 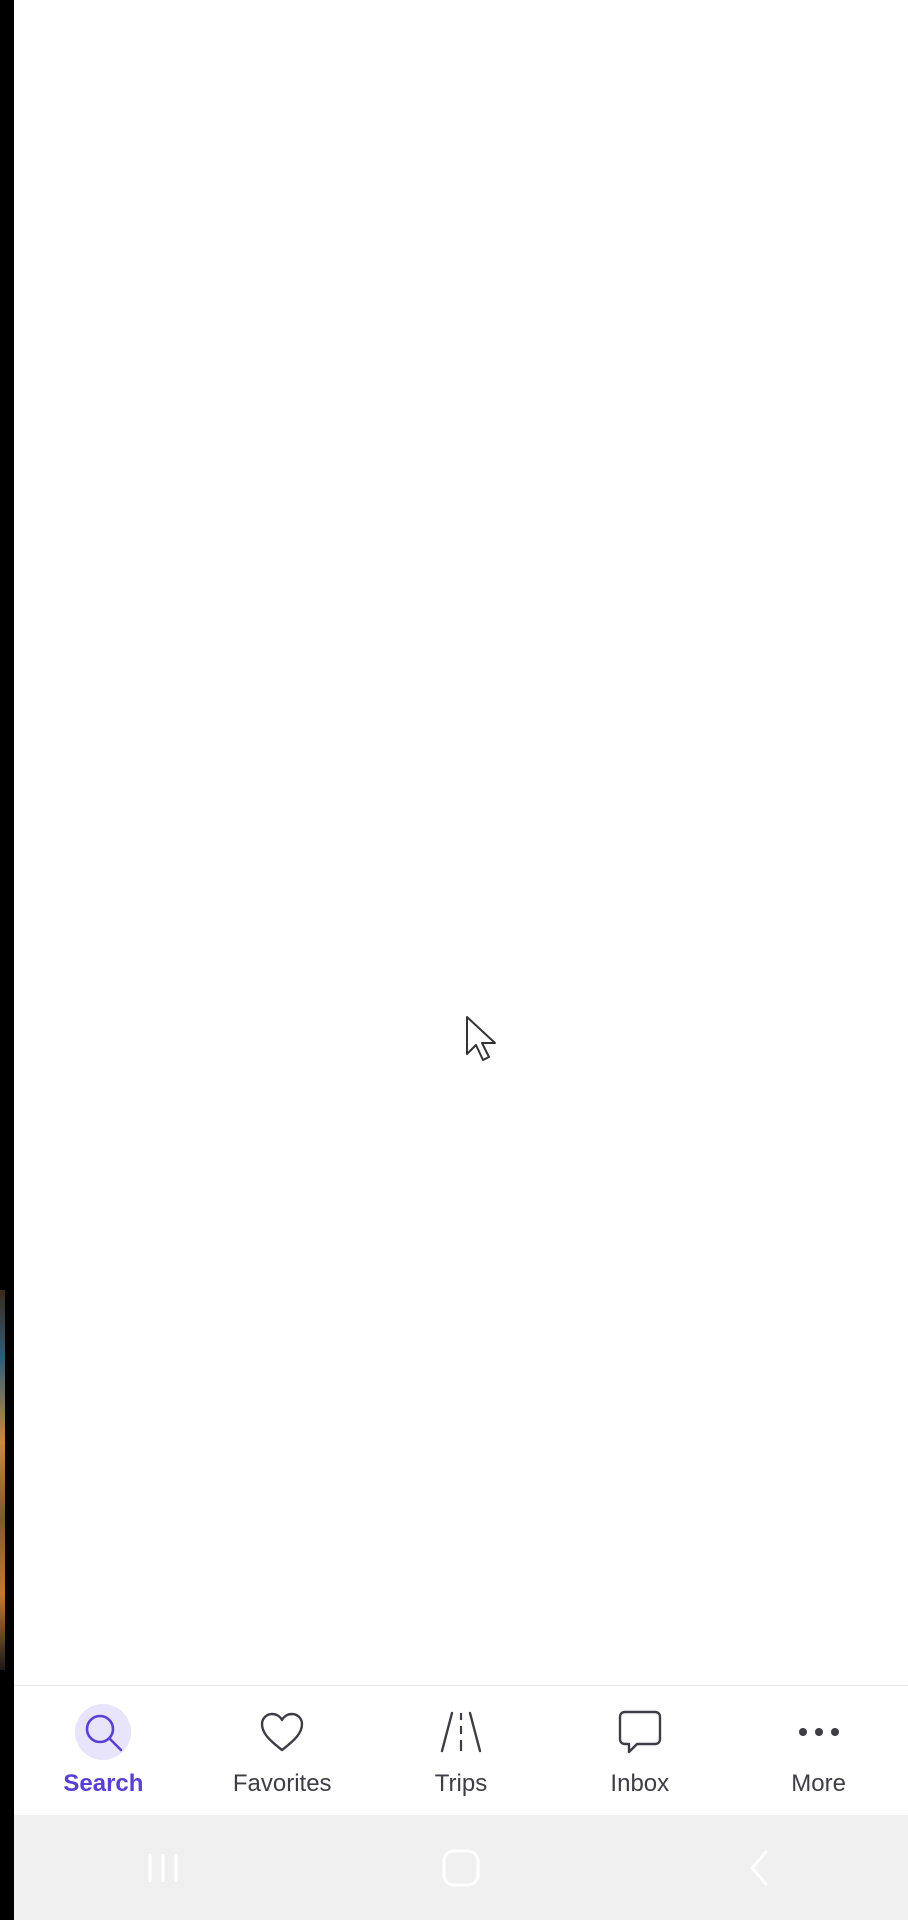 I want to click on home-icon, so click(x=461, y=1867).